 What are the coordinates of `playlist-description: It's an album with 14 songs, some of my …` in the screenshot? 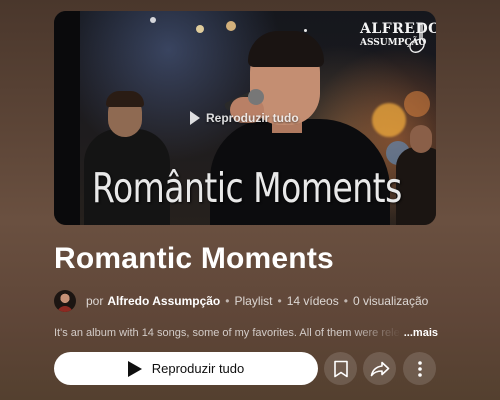 It's located at (246, 335).